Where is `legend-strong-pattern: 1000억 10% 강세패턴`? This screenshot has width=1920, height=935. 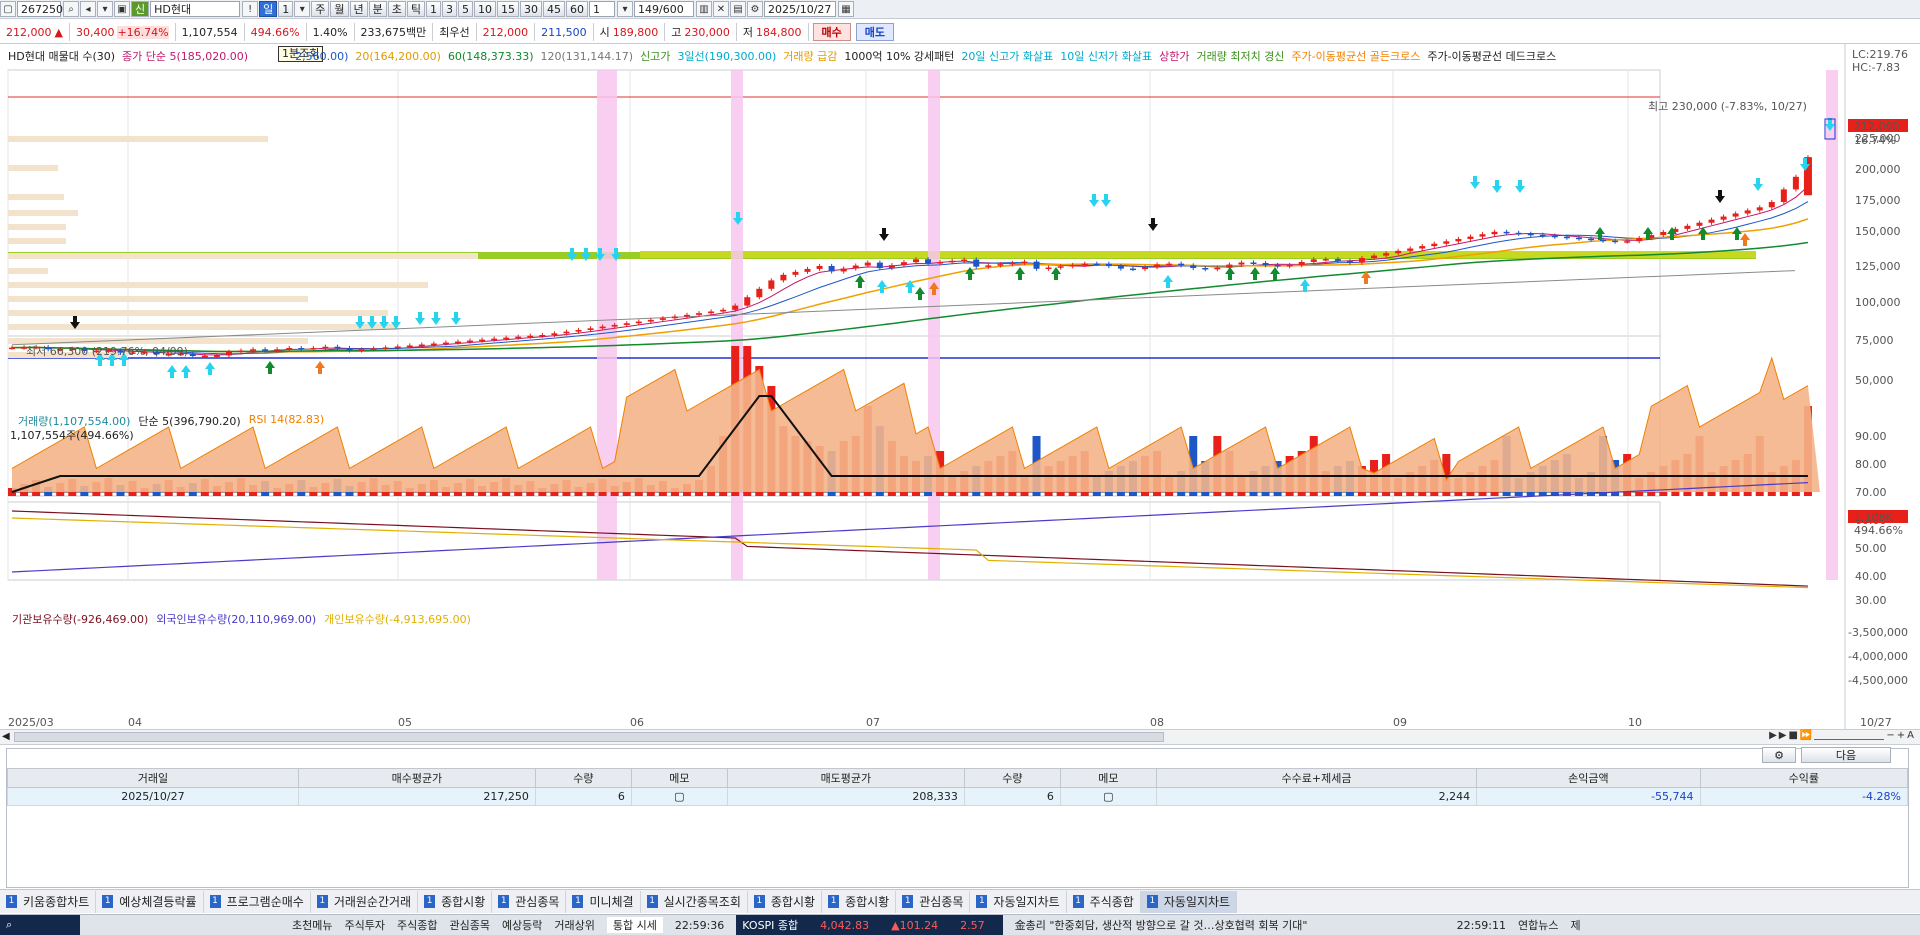
legend-strong-pattern: 1000억 10% 강세패턴 is located at coordinates (899, 56).